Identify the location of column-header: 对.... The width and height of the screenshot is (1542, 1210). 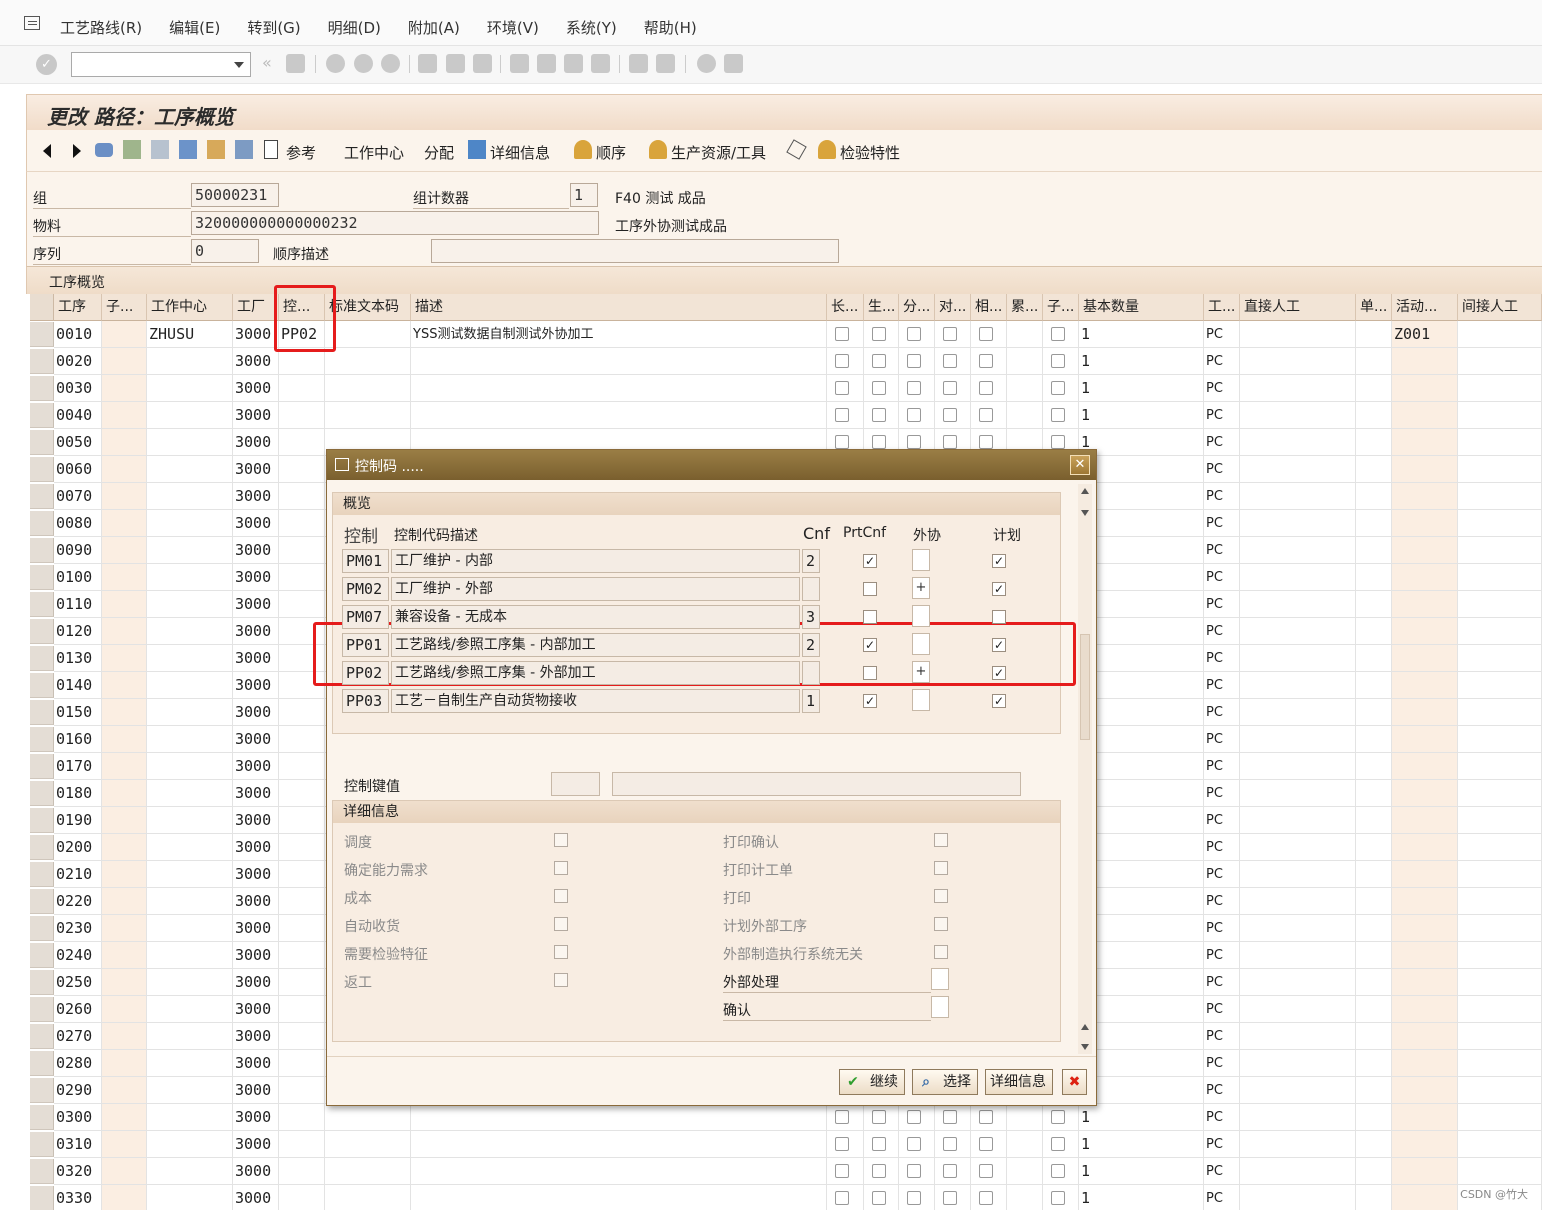
(953, 307).